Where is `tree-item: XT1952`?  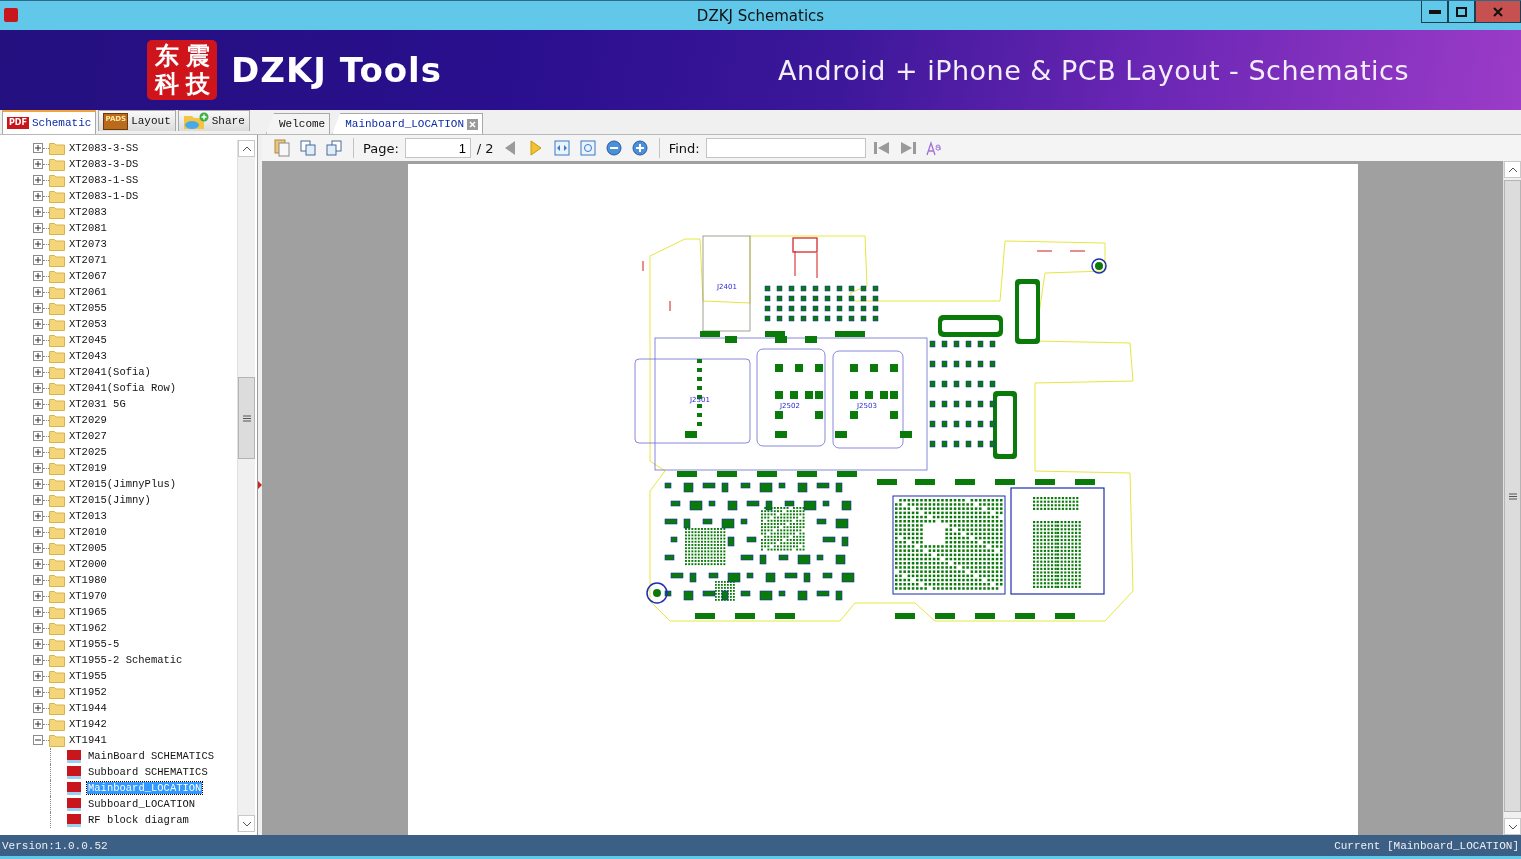 tree-item: XT1952 is located at coordinates (88, 692).